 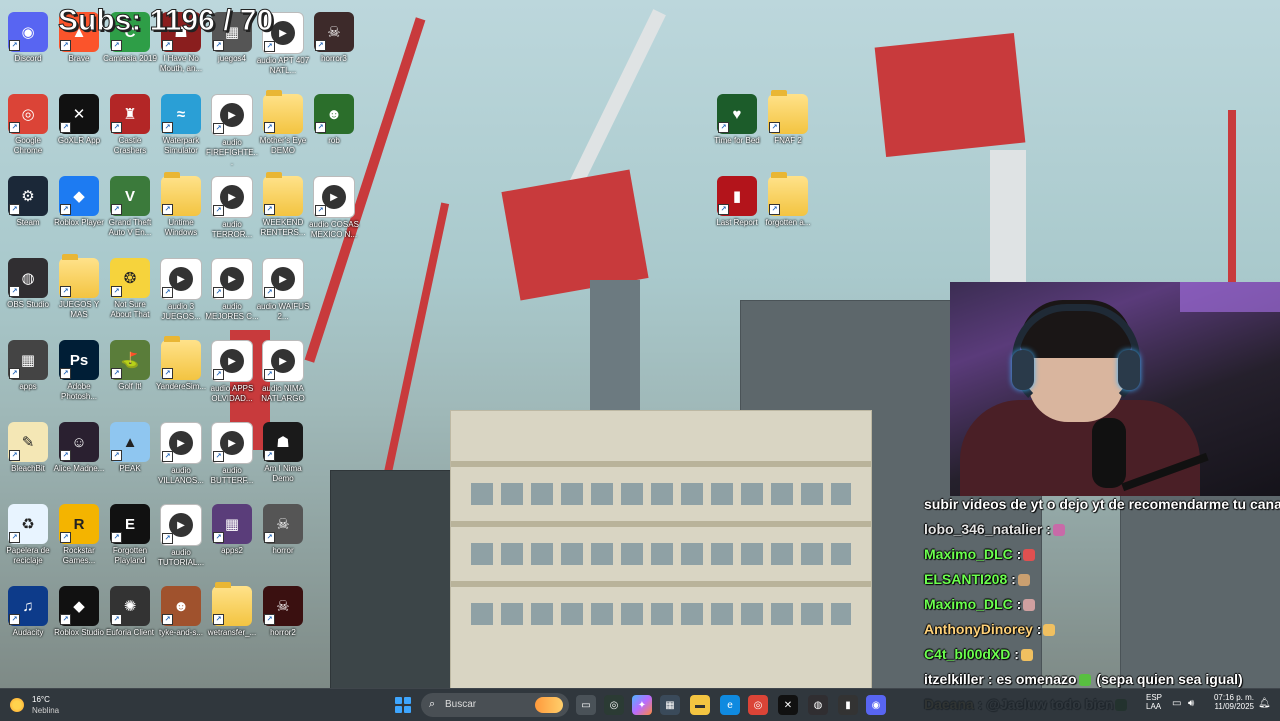 What do you see at coordinates (730, 705) in the screenshot?
I see `edge-icon: e` at bounding box center [730, 705].